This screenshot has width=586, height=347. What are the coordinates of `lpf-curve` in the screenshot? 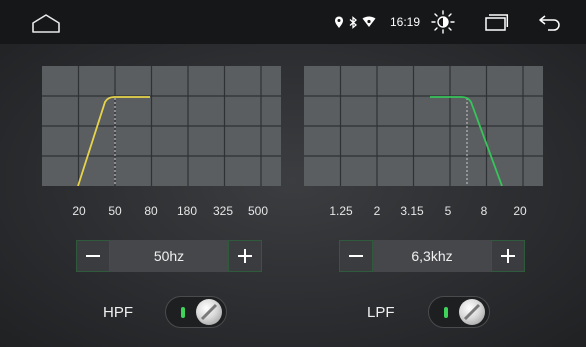 It's located at (466, 141).